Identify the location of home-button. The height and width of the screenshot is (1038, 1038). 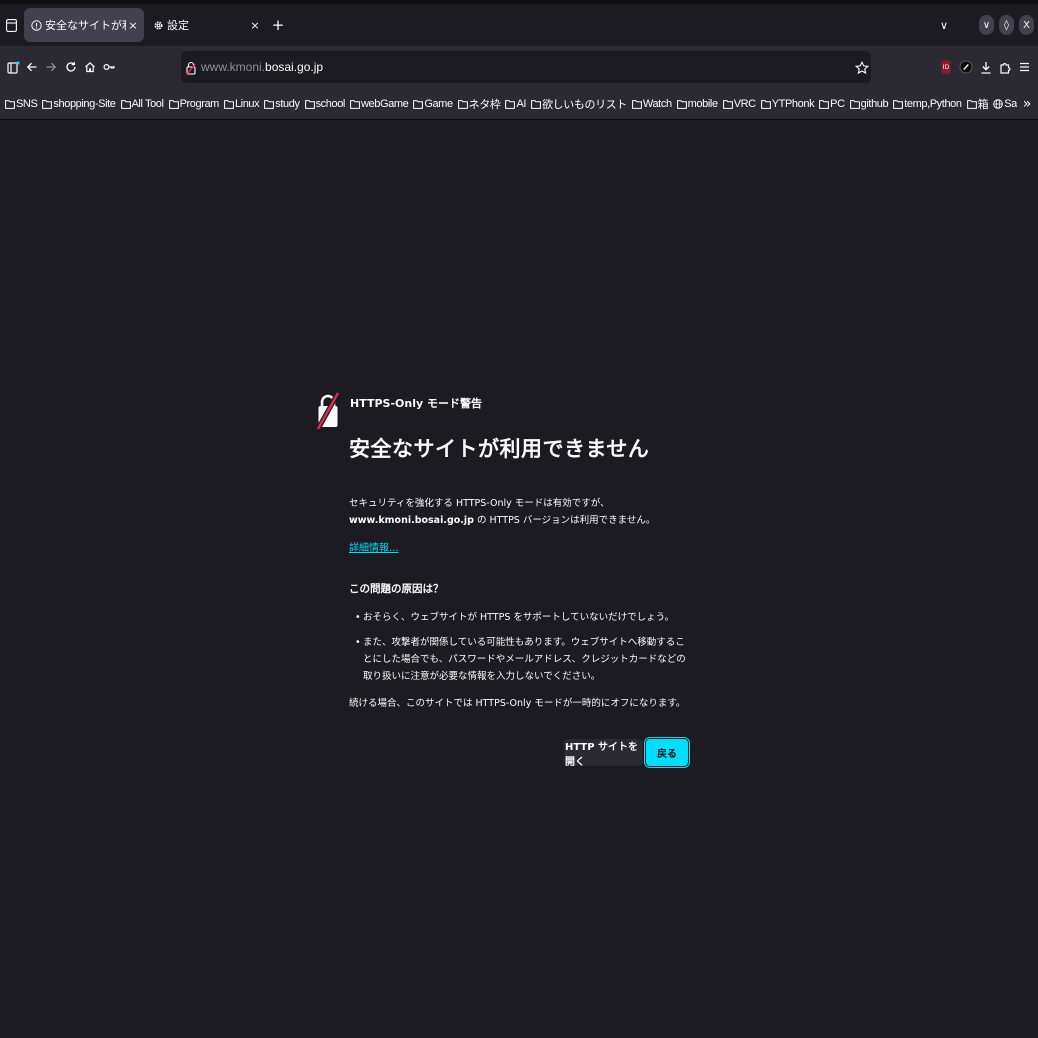
(90, 67).